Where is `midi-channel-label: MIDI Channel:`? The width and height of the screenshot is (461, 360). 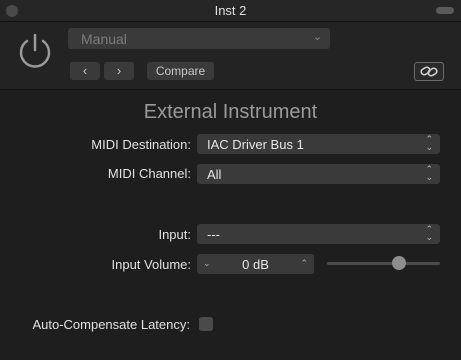
midi-channel-label: MIDI Channel: is located at coordinates (149, 173).